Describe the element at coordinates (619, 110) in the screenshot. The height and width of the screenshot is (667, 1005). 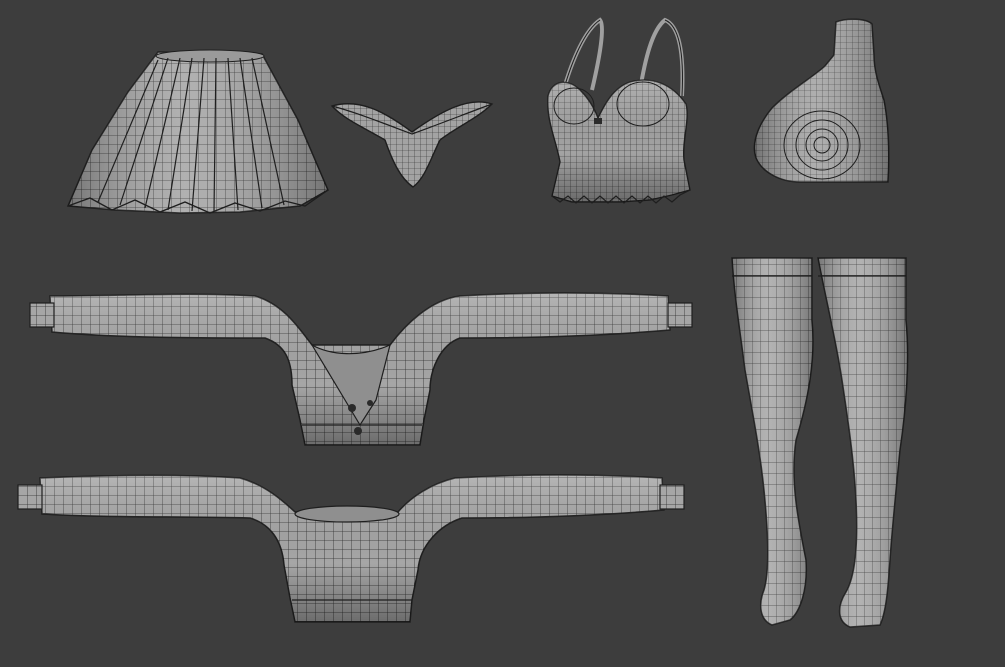
I see `camisole-mesh-icon` at that location.